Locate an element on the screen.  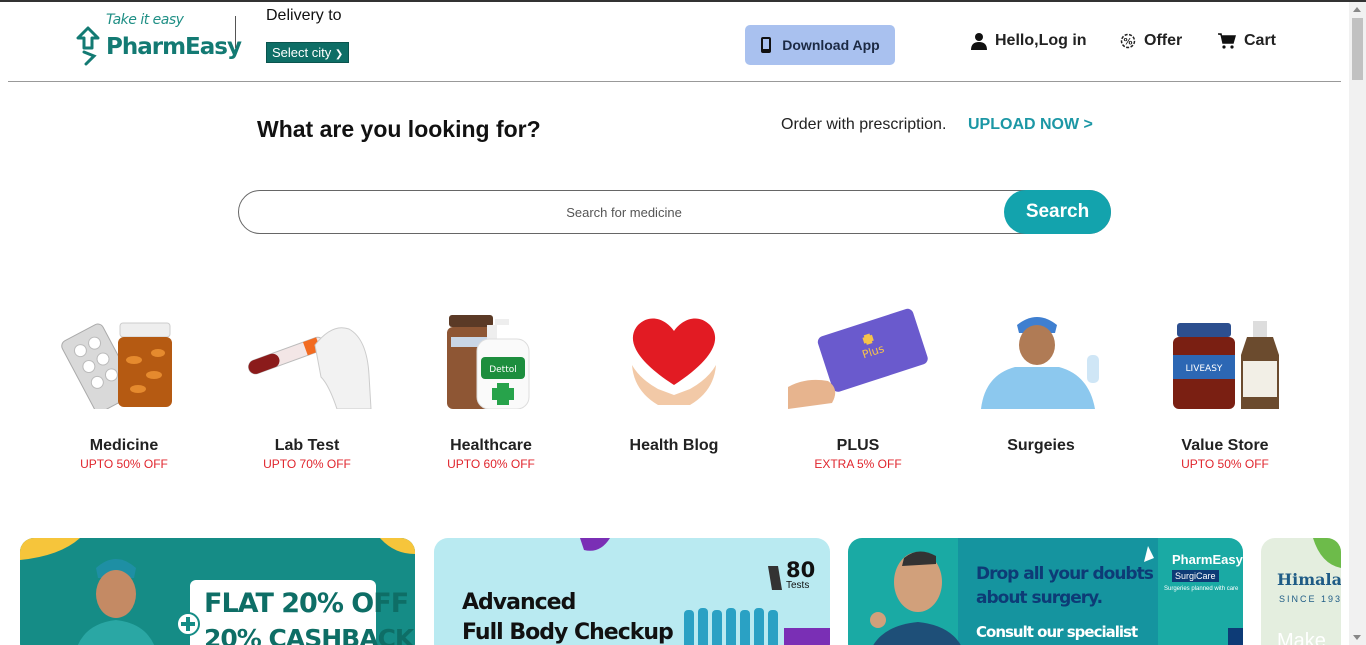
upload-now-link: UPLOAD NOW > is located at coordinates (1030, 125).